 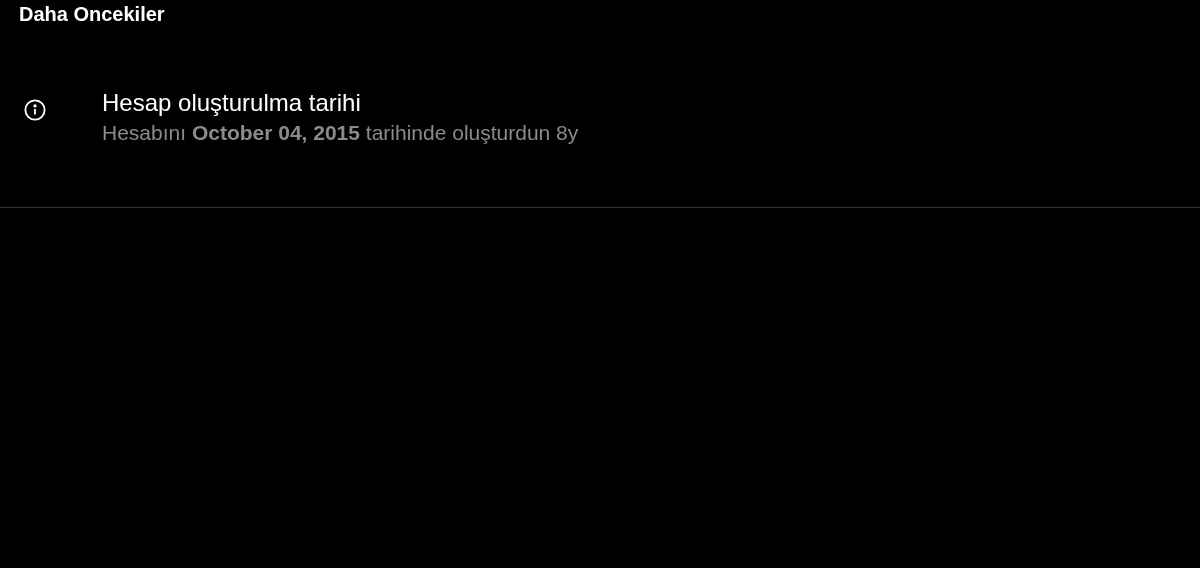 What do you see at coordinates (340, 133) in the screenshot?
I see `item-description: Hesabını October 04, 2015 tarihinde oluşturdun 8y` at bounding box center [340, 133].